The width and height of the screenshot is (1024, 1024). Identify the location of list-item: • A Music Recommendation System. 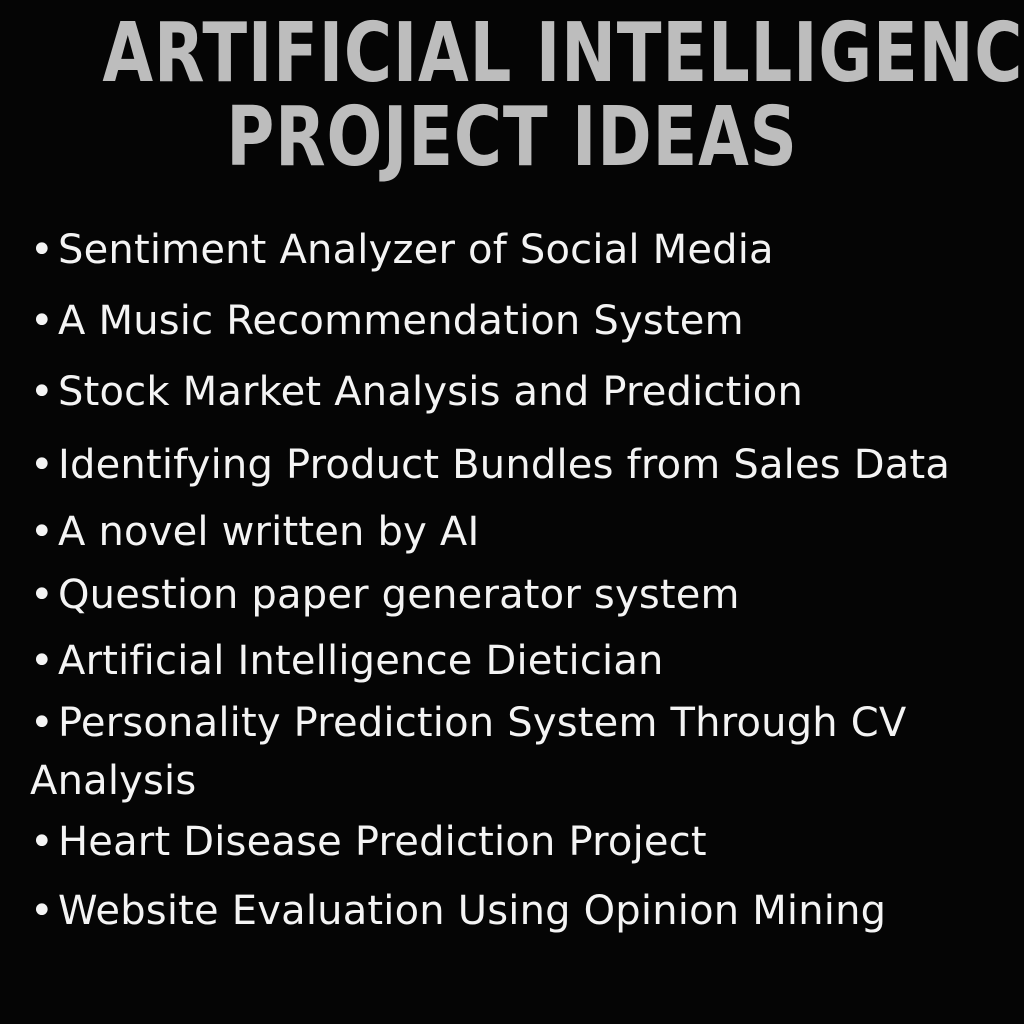
(387, 321).